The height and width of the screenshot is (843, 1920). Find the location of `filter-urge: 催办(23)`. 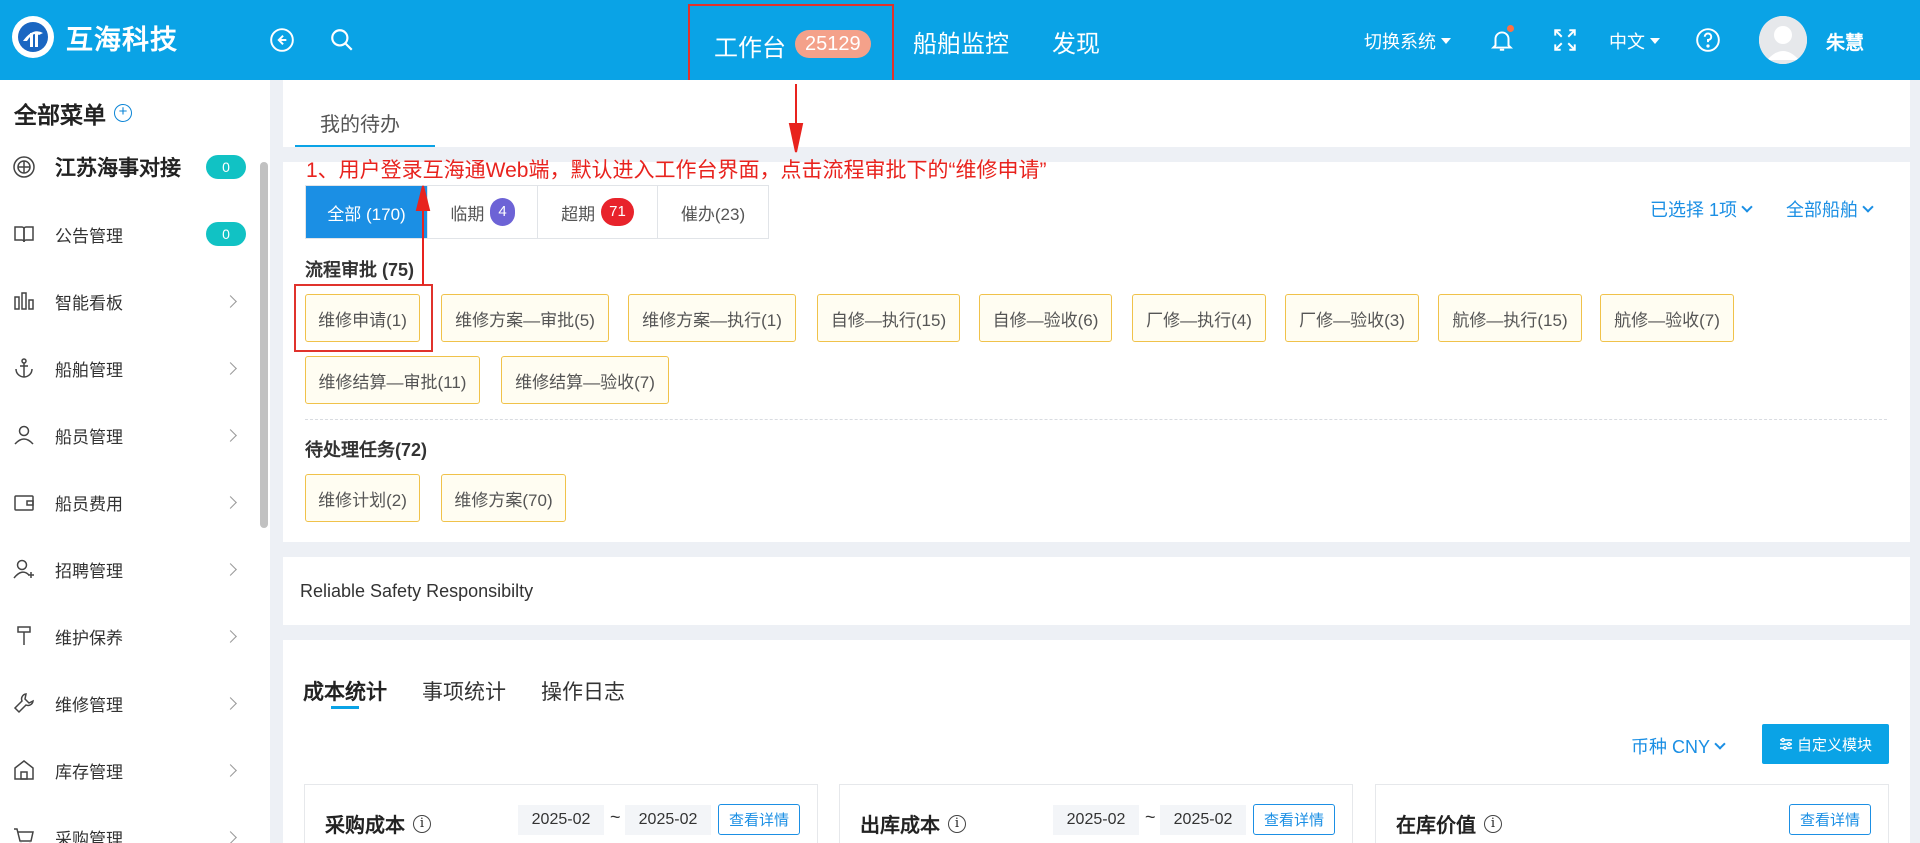

filter-urge: 催办(23) is located at coordinates (713, 212).